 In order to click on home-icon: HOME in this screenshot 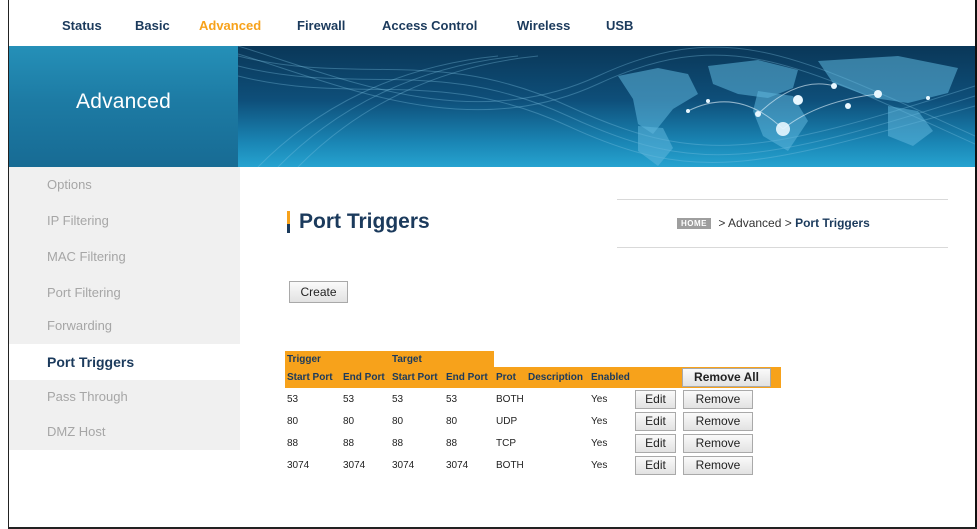, I will do `click(694, 223)`.